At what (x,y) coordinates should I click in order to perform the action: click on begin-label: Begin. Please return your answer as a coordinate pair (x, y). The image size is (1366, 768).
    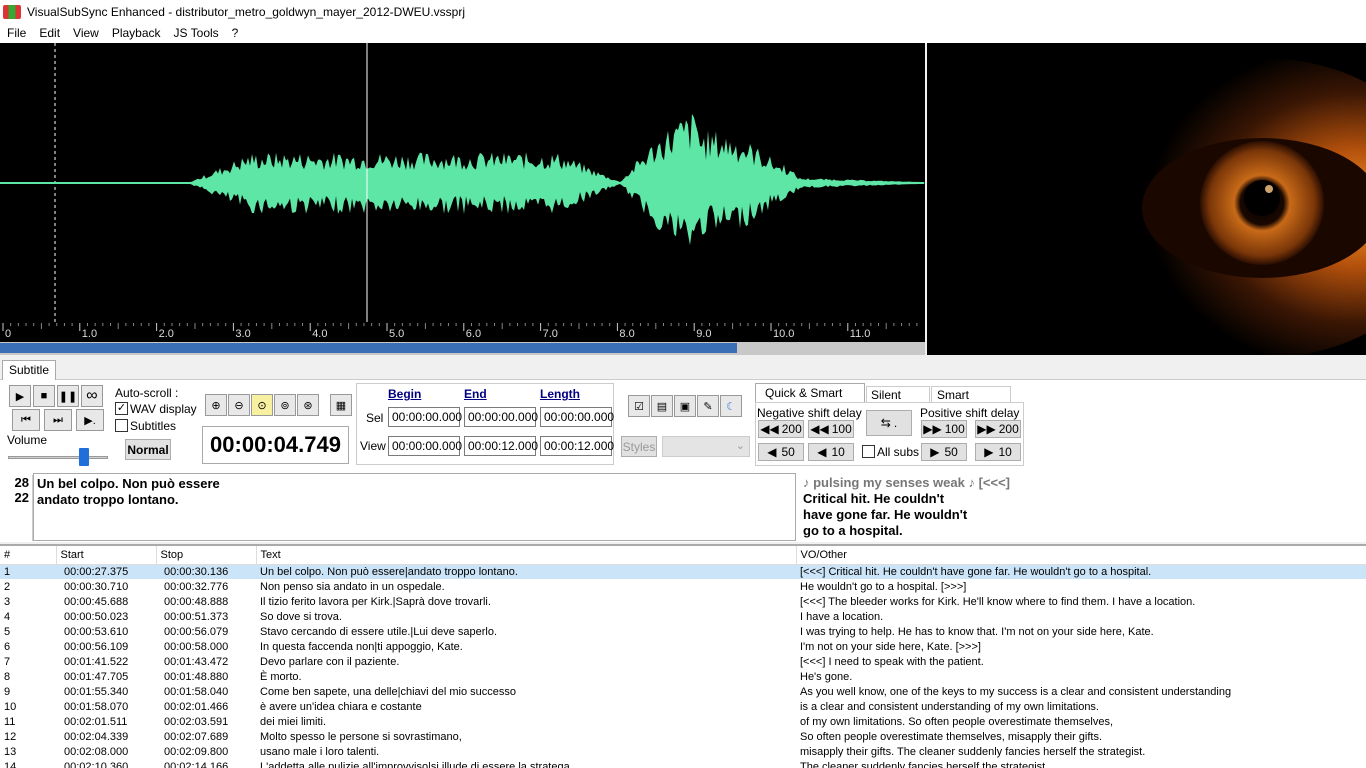
    Looking at the image, I should click on (404, 394).